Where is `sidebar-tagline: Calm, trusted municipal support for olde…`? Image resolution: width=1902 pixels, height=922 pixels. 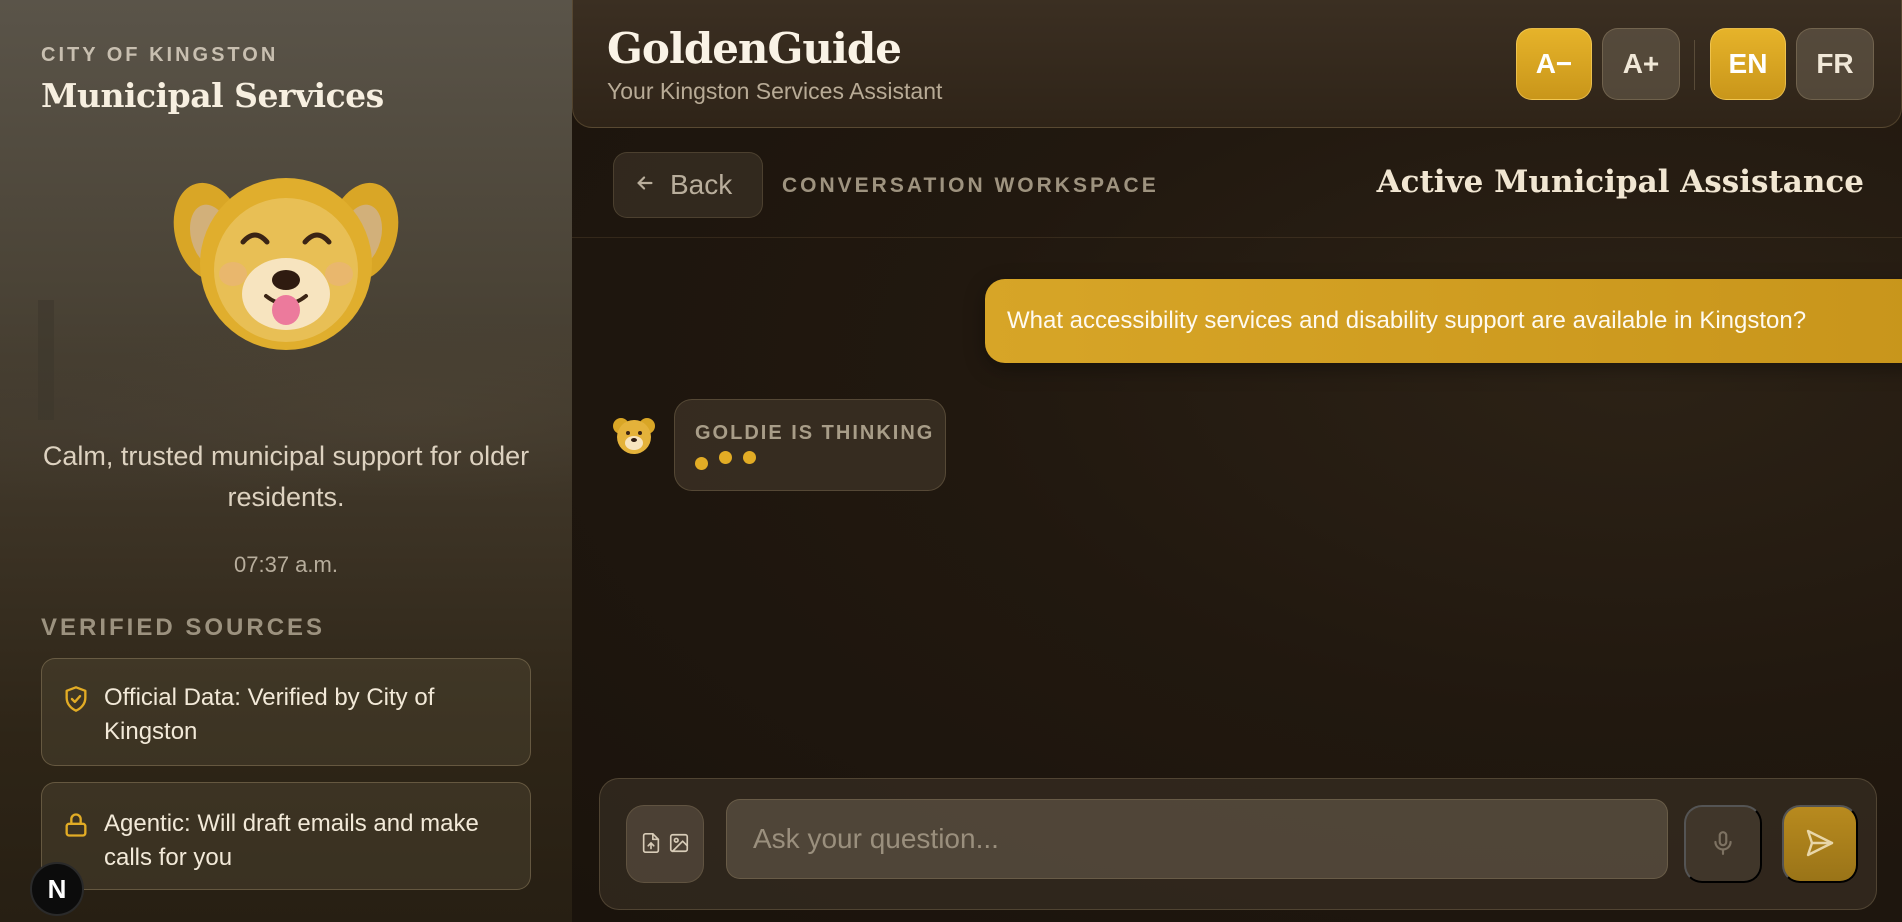
sidebar-tagline: Calm, trusted municipal support for olde… is located at coordinates (286, 476).